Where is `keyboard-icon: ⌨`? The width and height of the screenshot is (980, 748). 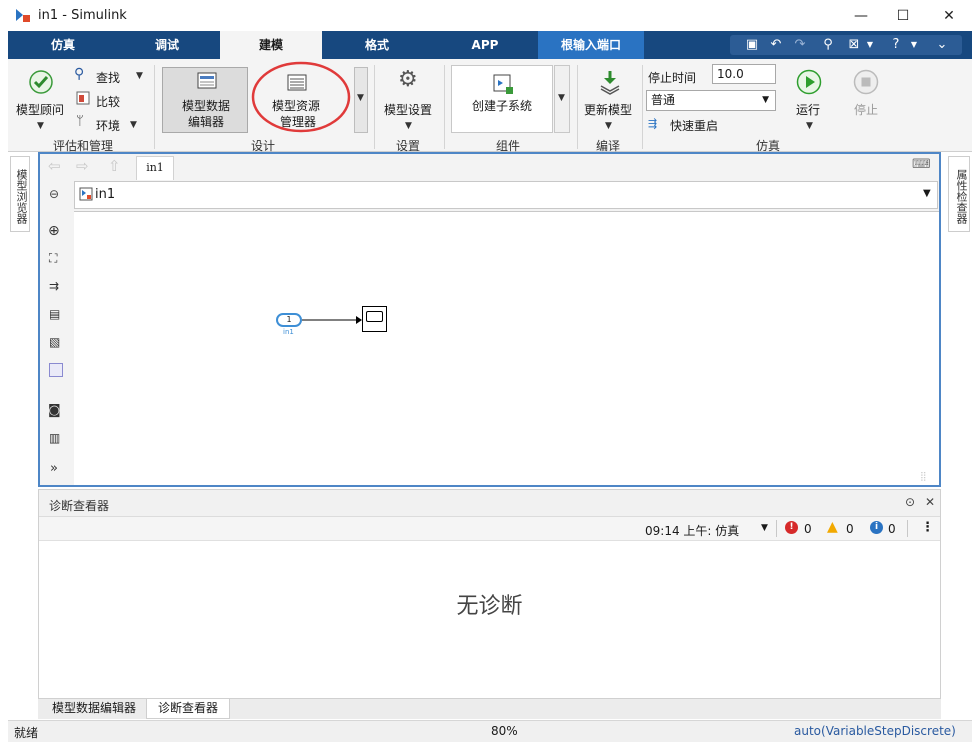
keyboard-icon: ⌨ is located at coordinates (921, 164).